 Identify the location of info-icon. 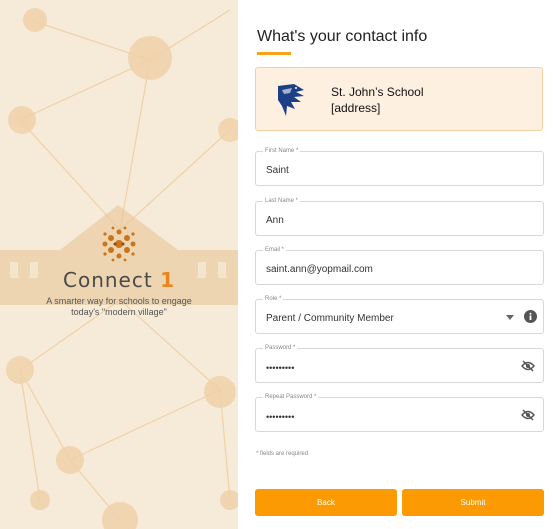
(530, 316).